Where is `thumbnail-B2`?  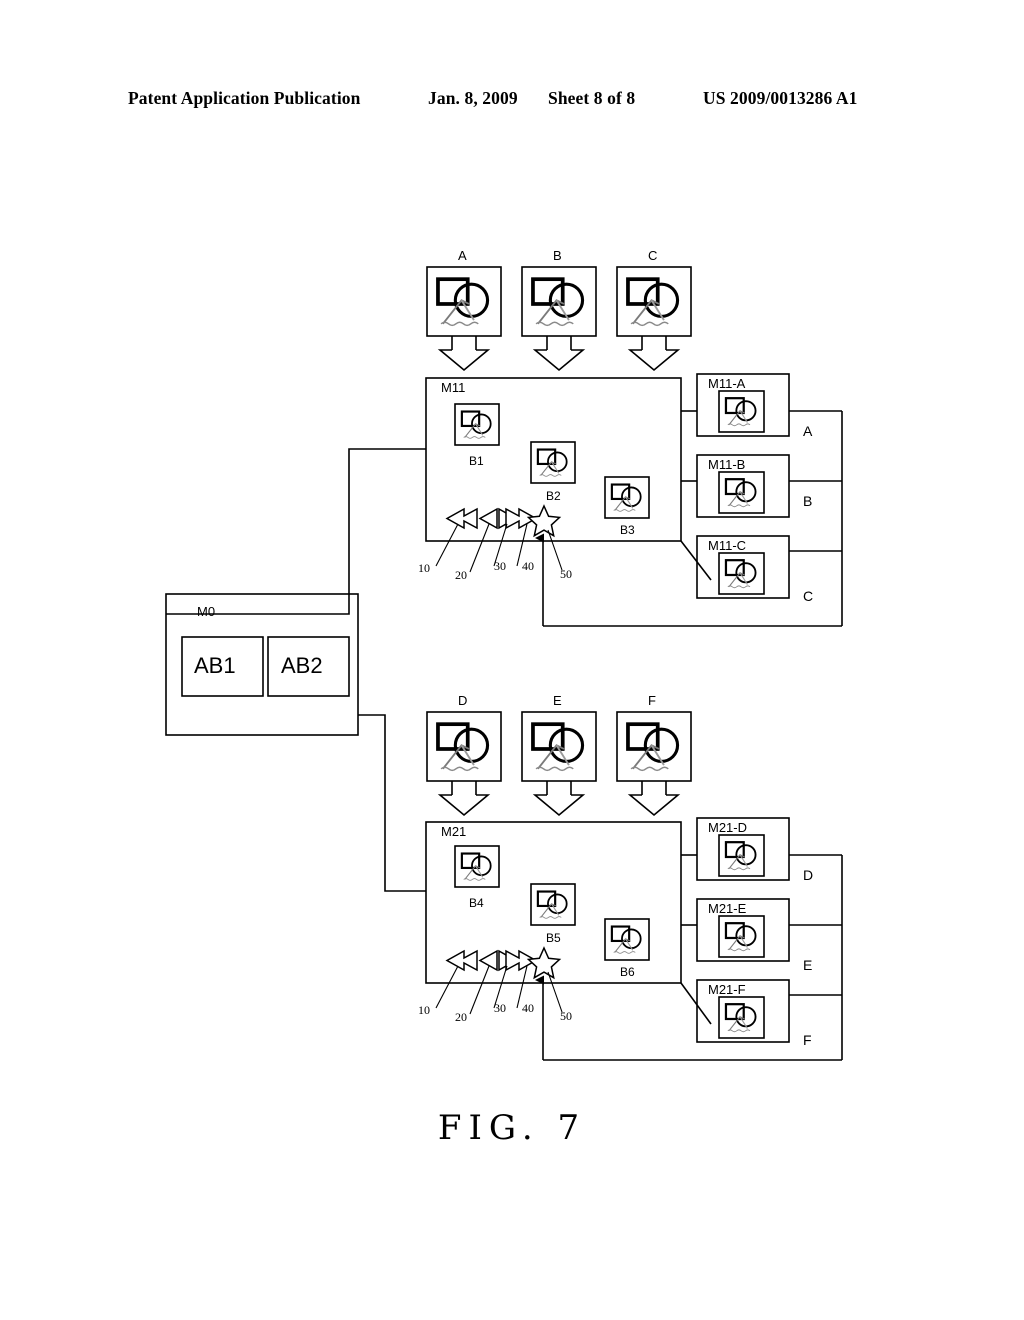
thumbnail-B2 is located at coordinates (553, 462).